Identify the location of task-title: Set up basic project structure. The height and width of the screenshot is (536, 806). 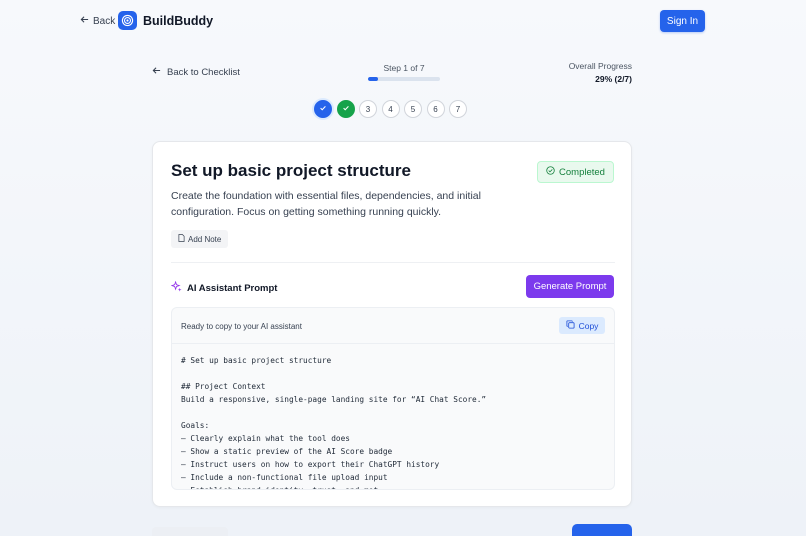
(291, 170).